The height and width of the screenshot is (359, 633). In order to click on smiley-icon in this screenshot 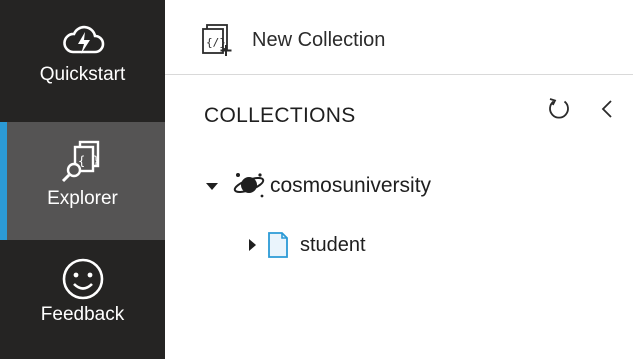, I will do `click(83, 280)`.